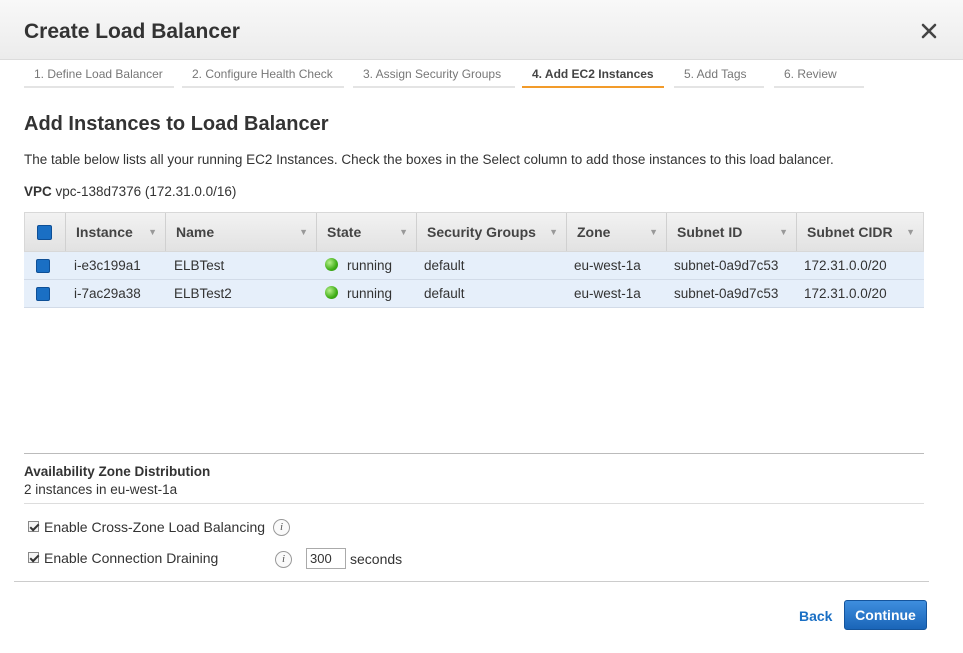 This screenshot has height=653, width=963. Describe the element at coordinates (195, 232) in the screenshot. I see `column-label: Name` at that location.